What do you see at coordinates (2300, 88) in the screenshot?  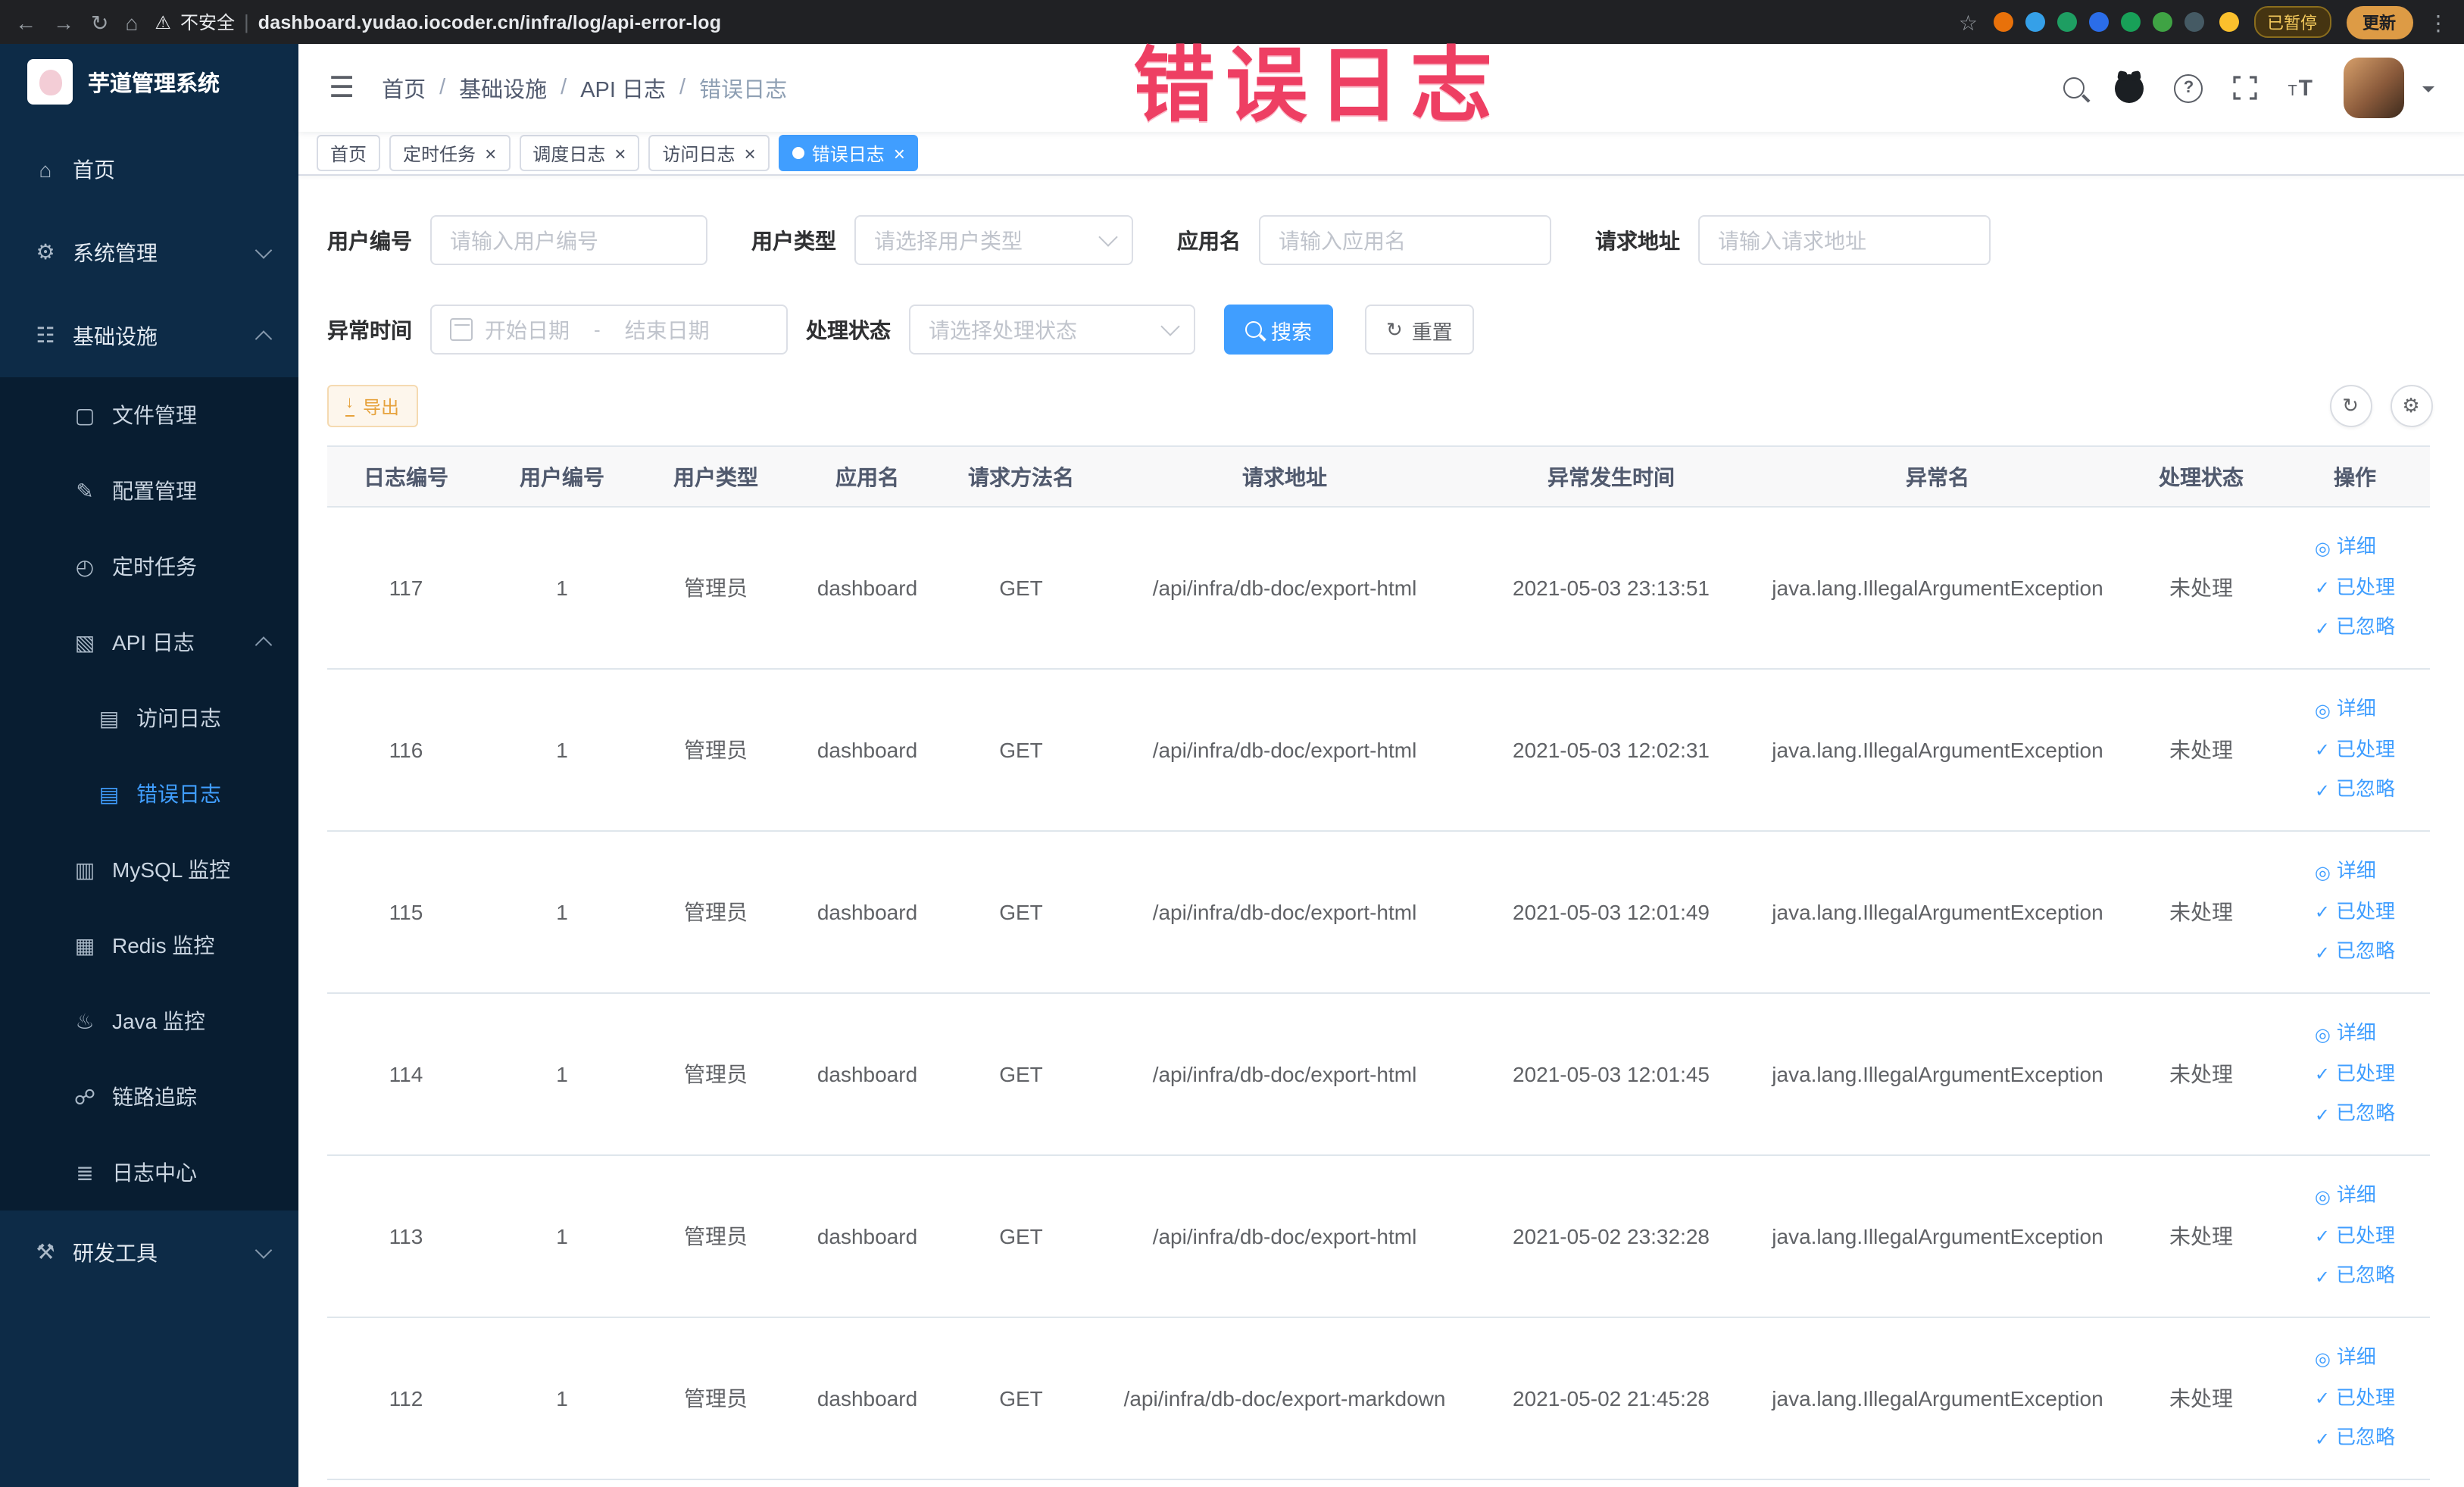 I see `font-size-icon: TT` at bounding box center [2300, 88].